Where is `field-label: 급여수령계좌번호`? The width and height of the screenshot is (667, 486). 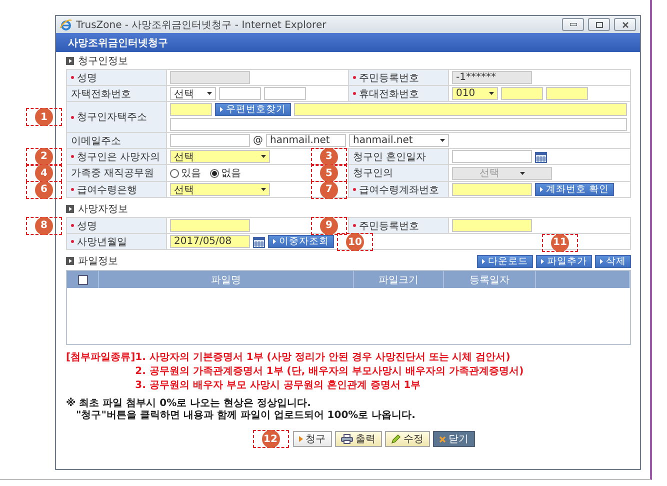
field-label: 급여수령계좌번호 is located at coordinates (399, 190).